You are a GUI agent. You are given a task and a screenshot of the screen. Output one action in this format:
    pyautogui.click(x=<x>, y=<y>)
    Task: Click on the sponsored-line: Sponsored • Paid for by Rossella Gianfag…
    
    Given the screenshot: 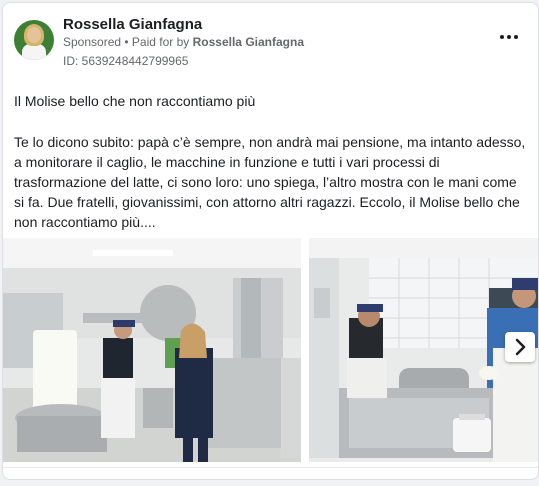 What is the action you would take?
    pyautogui.click(x=183, y=42)
    